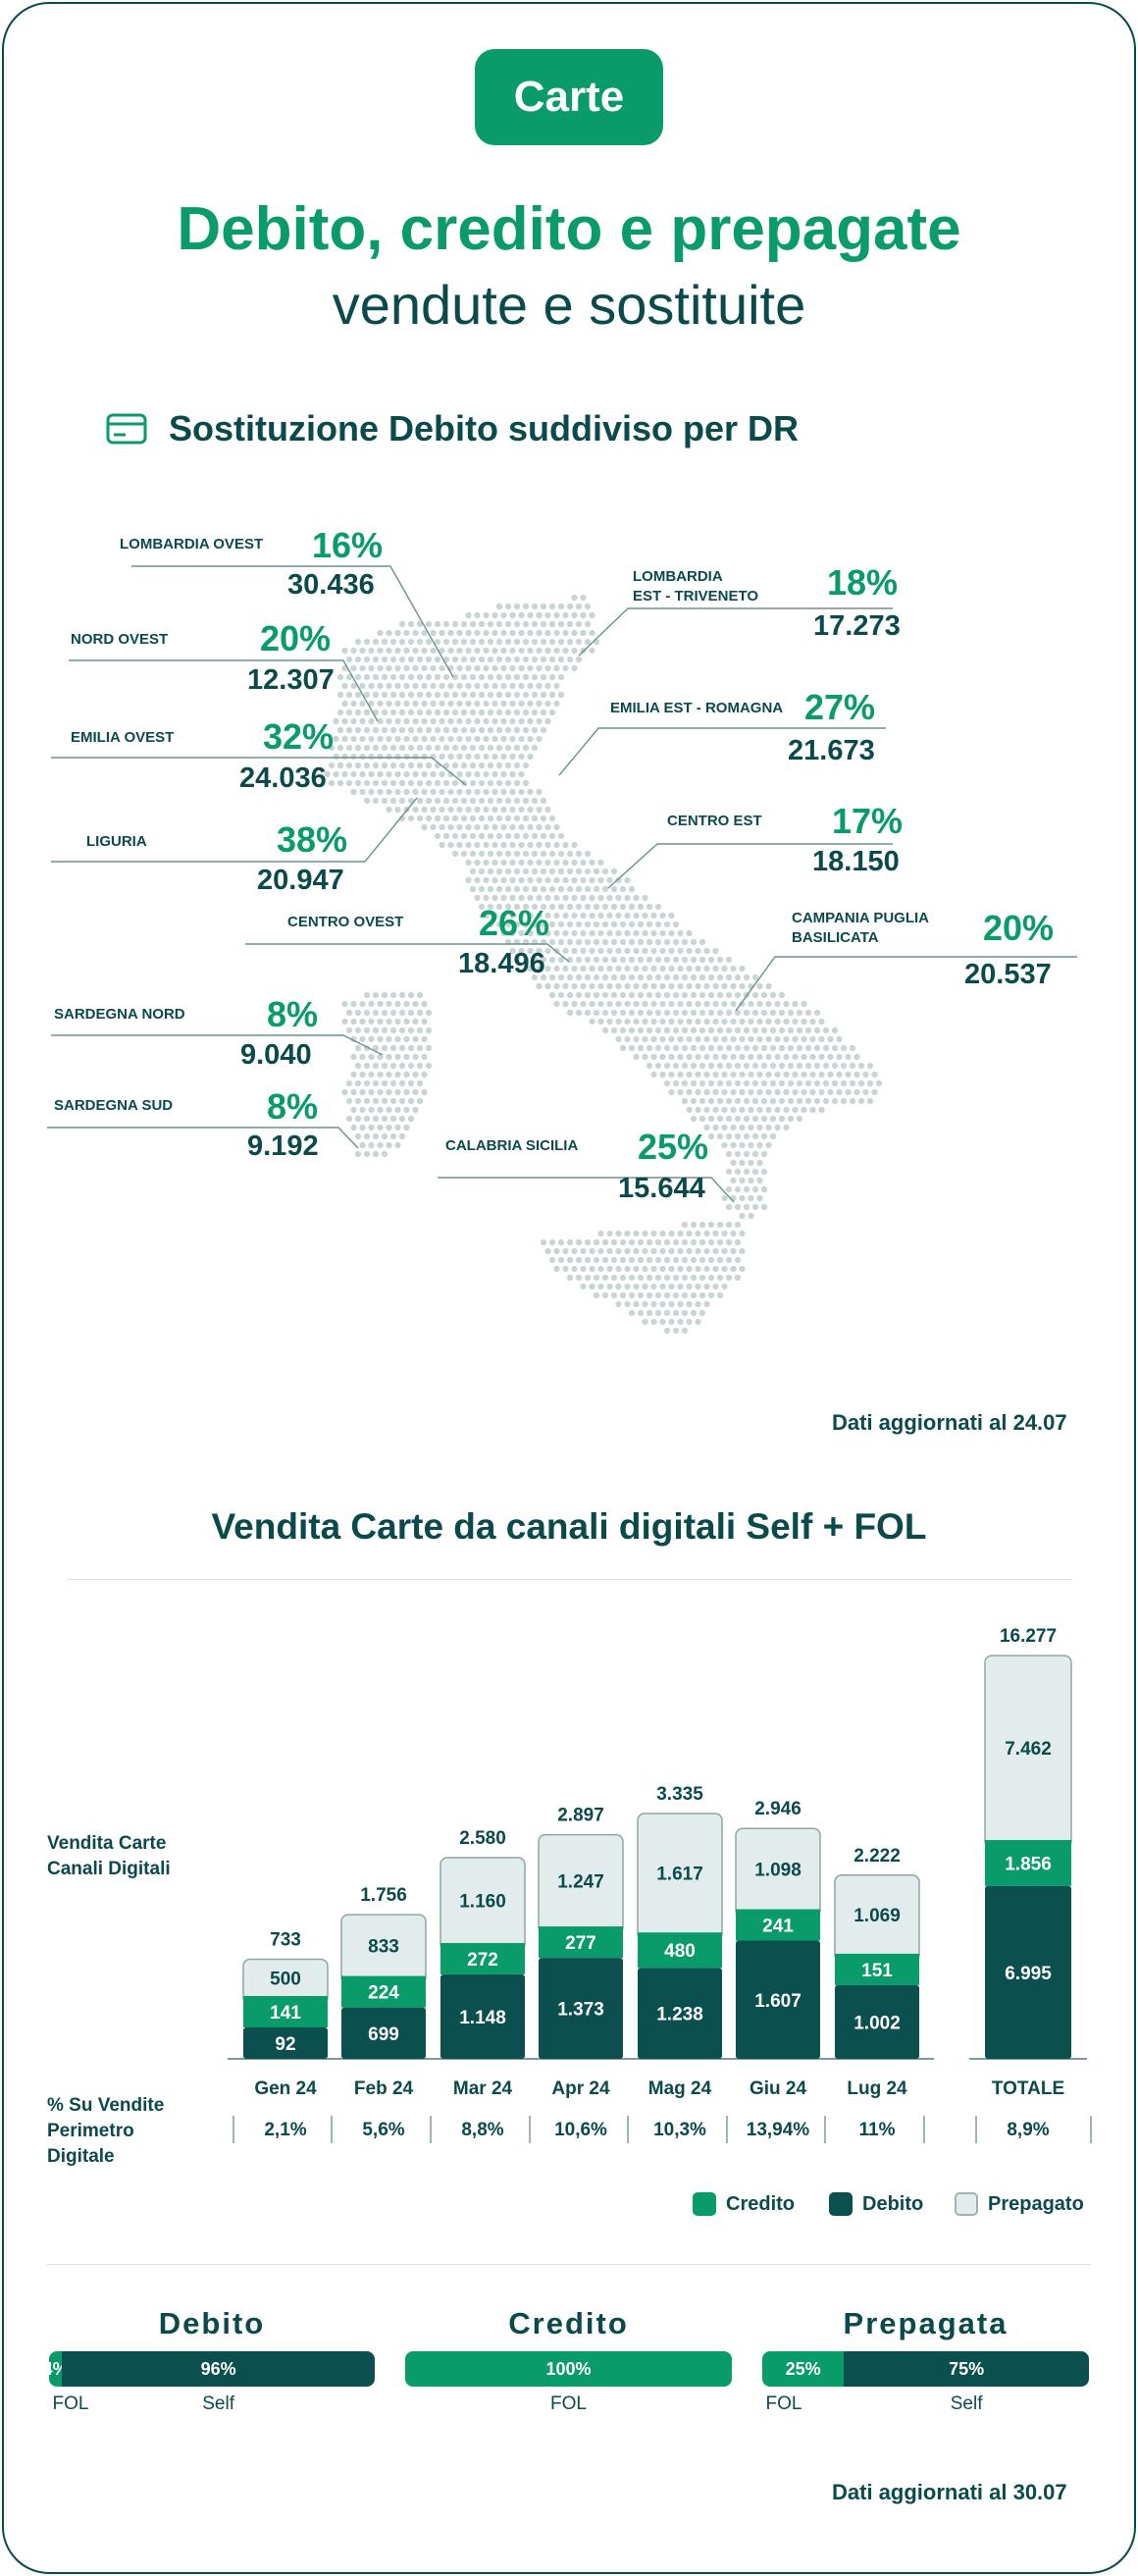  What do you see at coordinates (119, 1014) in the screenshot?
I see `region-name: SARDEGNA NORD` at bounding box center [119, 1014].